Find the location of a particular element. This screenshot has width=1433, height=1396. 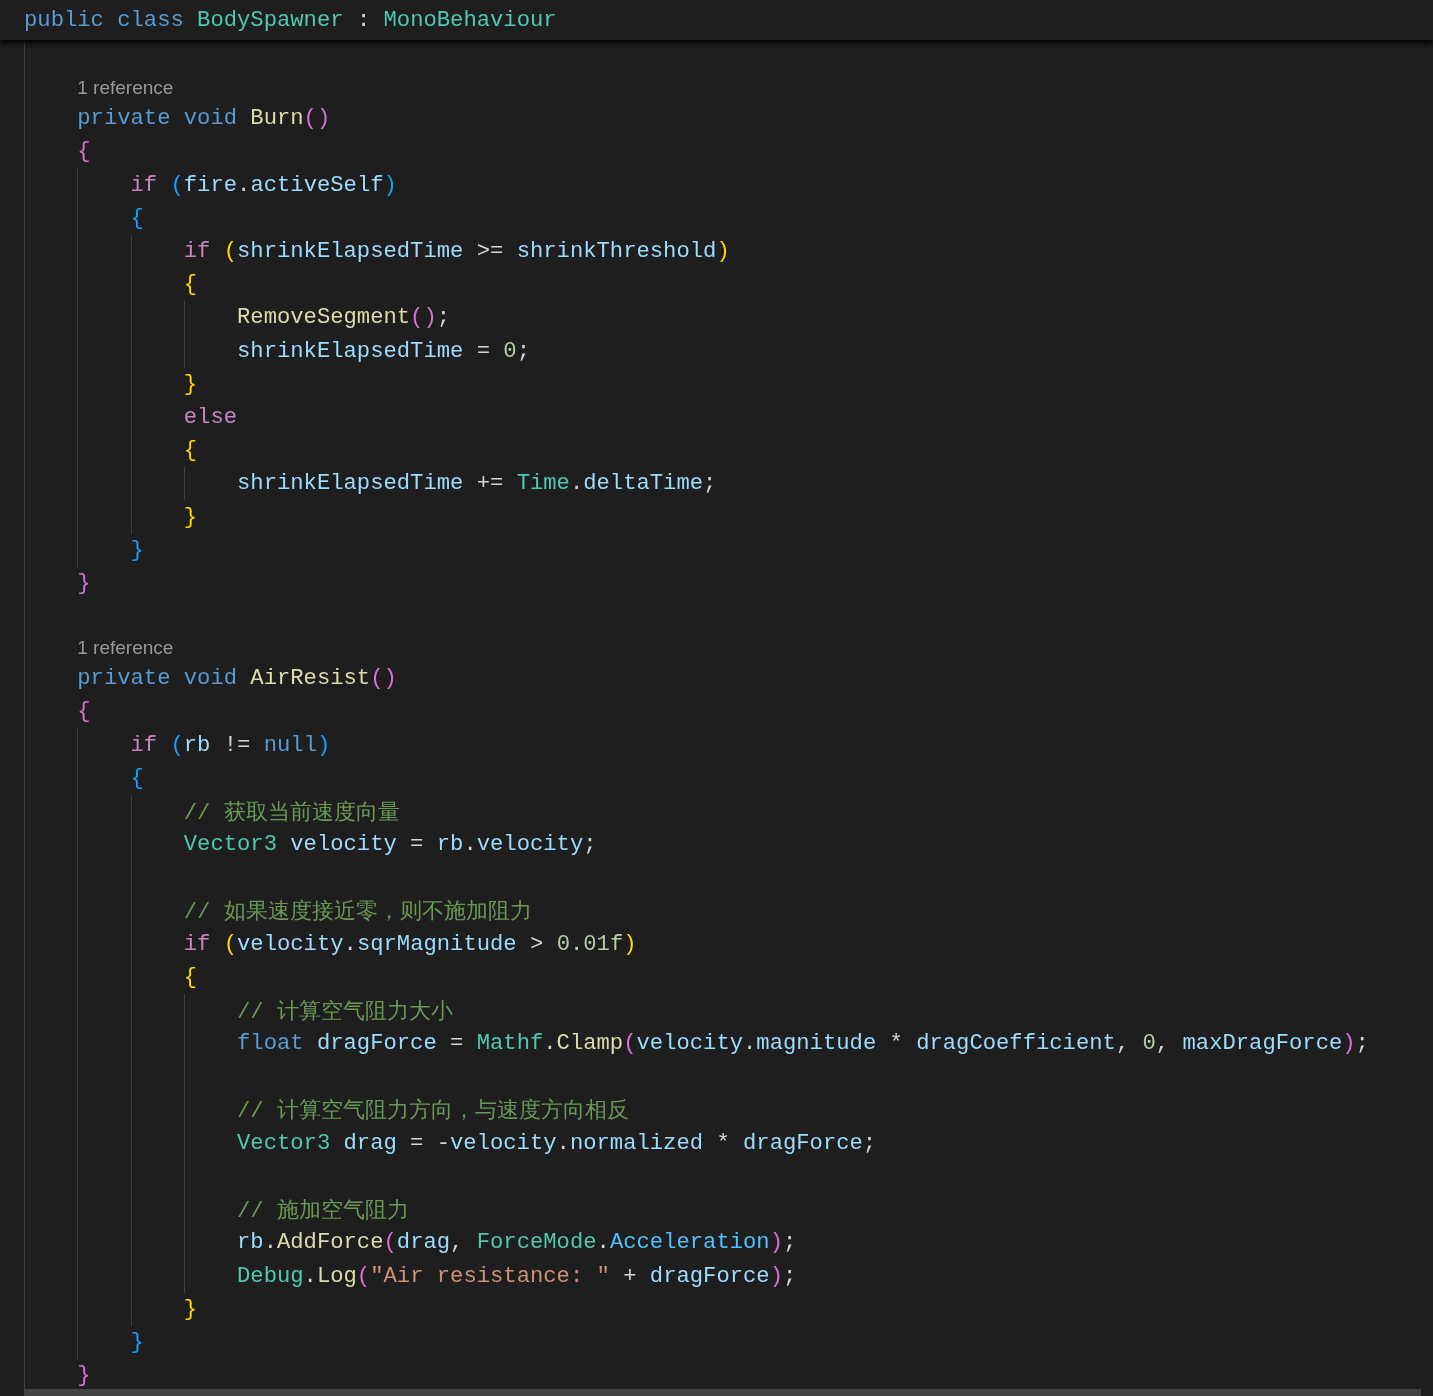

code-line: Vector3 velocity = rb.velocity; is located at coordinates (390, 845).